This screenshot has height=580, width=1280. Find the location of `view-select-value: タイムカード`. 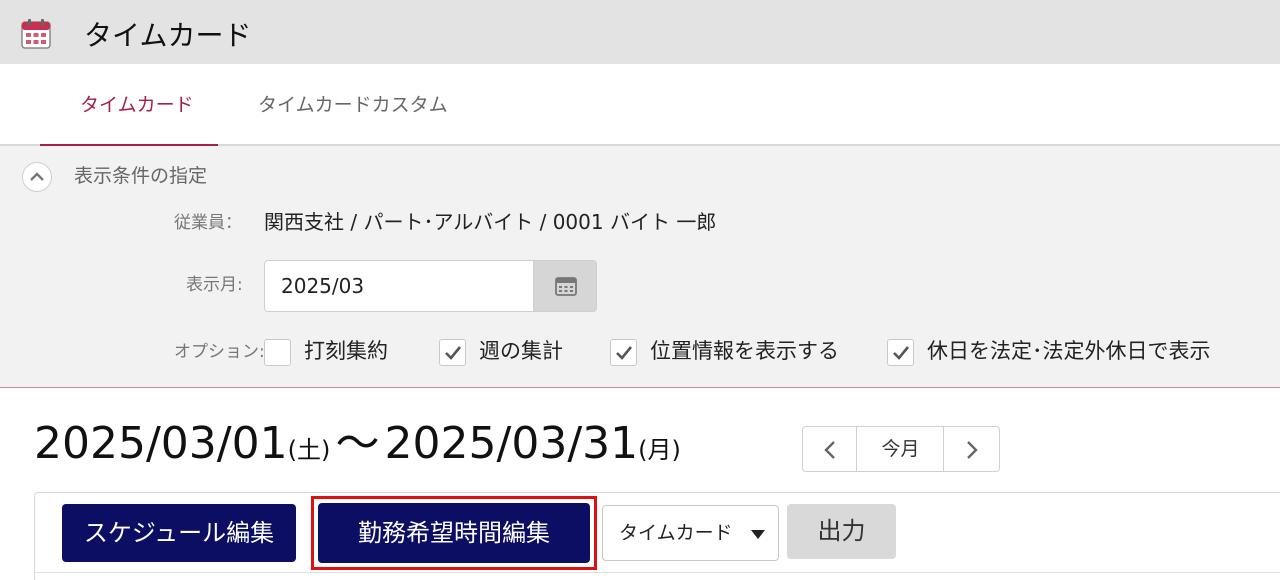

view-select-value: タイムカード is located at coordinates (676, 533).